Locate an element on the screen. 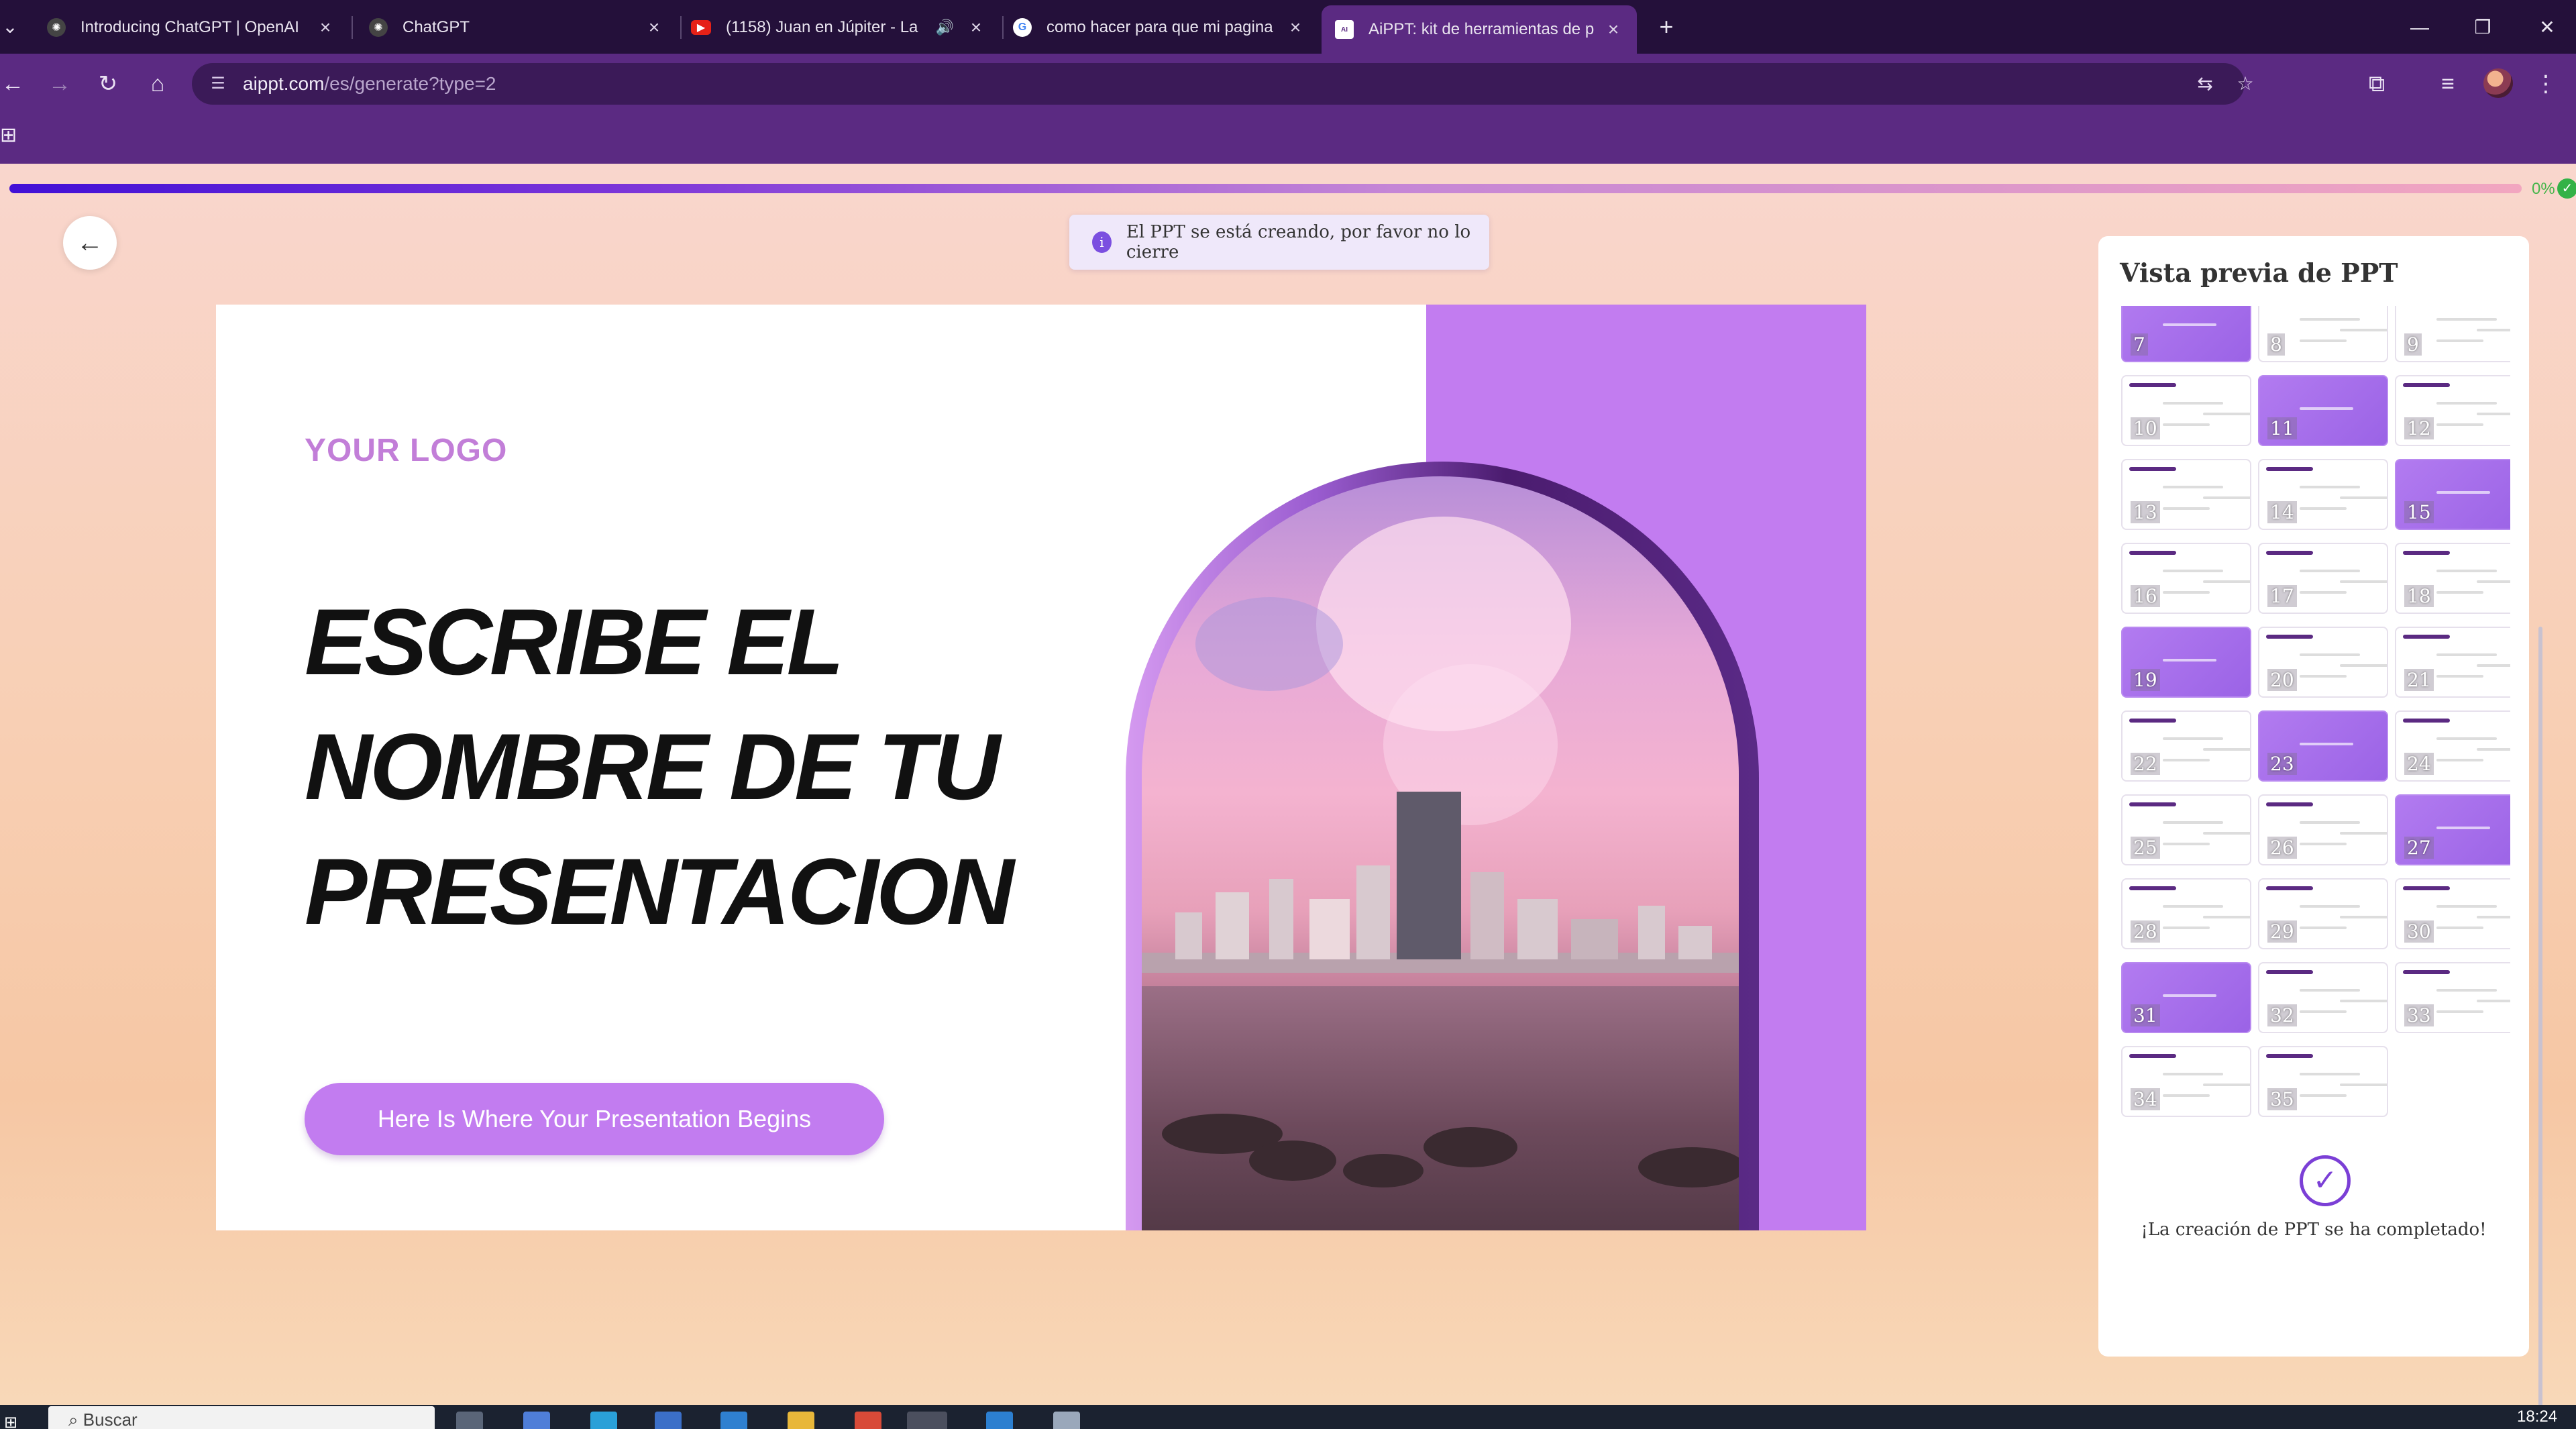 This screenshot has height=1429, width=2576. thumbnail-number: 27 is located at coordinates (2419, 848).